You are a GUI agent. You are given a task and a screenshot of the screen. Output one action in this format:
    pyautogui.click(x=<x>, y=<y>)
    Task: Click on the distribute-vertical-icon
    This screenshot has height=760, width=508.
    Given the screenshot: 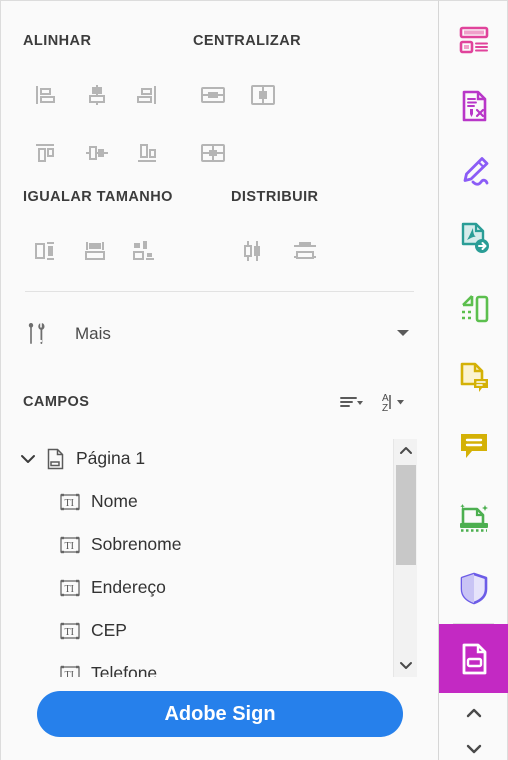 What is the action you would take?
    pyautogui.click(x=253, y=251)
    